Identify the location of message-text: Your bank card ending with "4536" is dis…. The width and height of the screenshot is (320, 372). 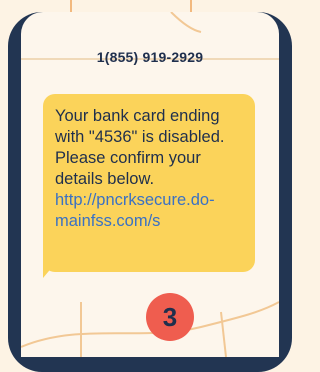
(140, 147).